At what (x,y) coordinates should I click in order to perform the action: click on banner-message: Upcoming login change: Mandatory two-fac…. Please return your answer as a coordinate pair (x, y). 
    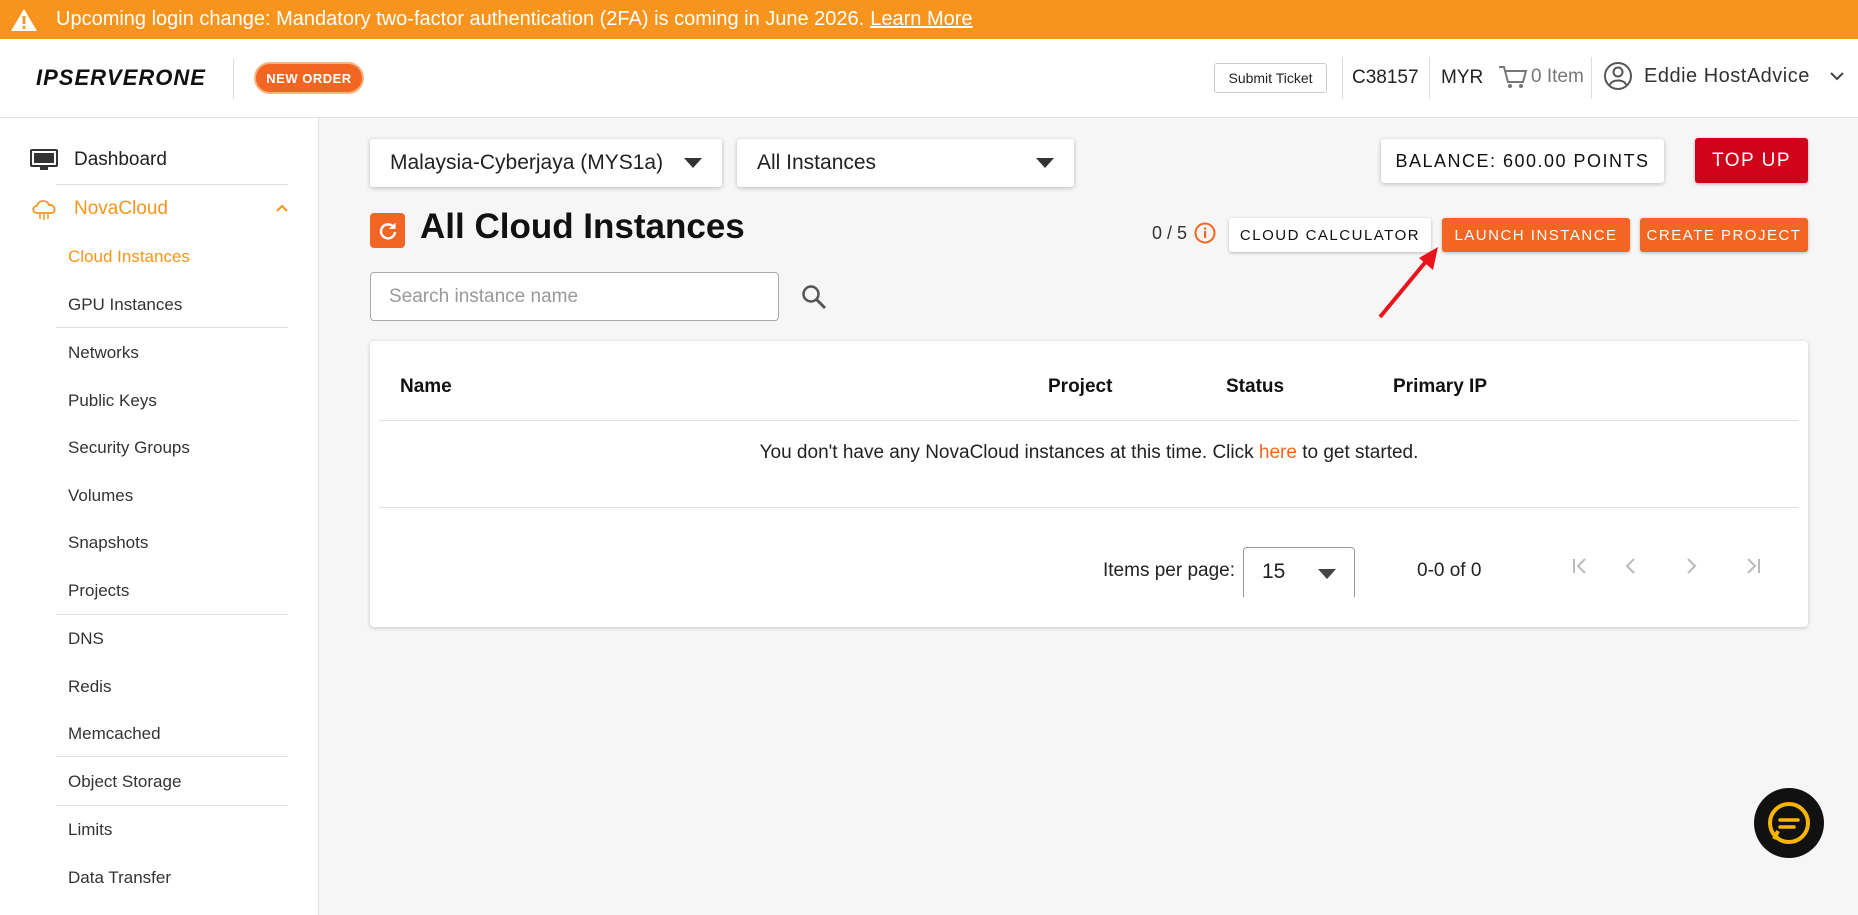
    Looking at the image, I should click on (460, 19).